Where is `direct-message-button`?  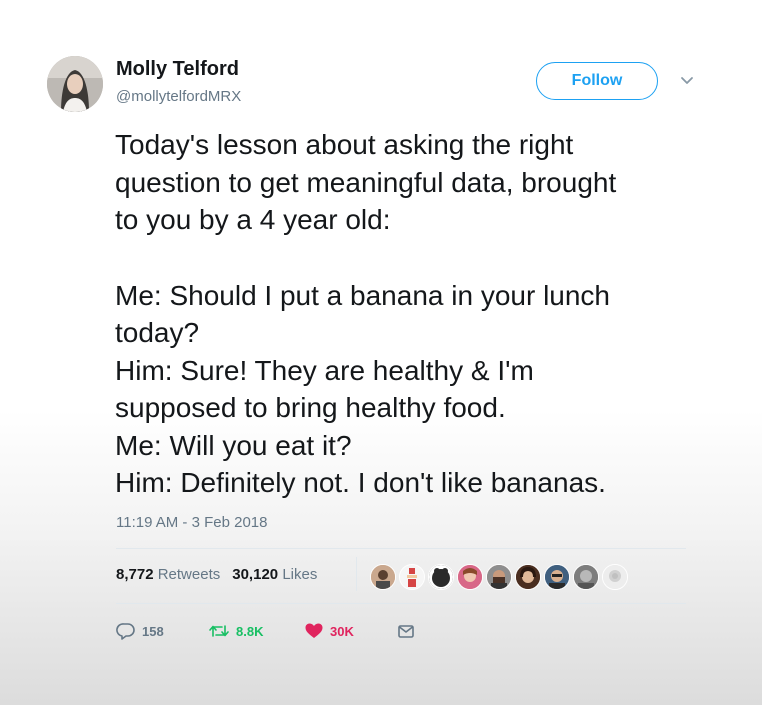
direct-message-button is located at coordinates (409, 631).